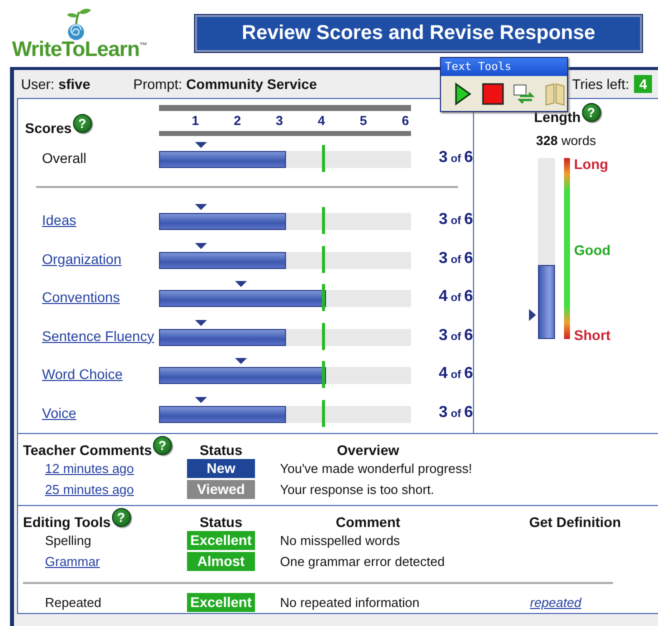 This screenshot has width=658, height=626. What do you see at coordinates (105, 561) in the screenshot?
I see `tool-link: Grammar` at bounding box center [105, 561].